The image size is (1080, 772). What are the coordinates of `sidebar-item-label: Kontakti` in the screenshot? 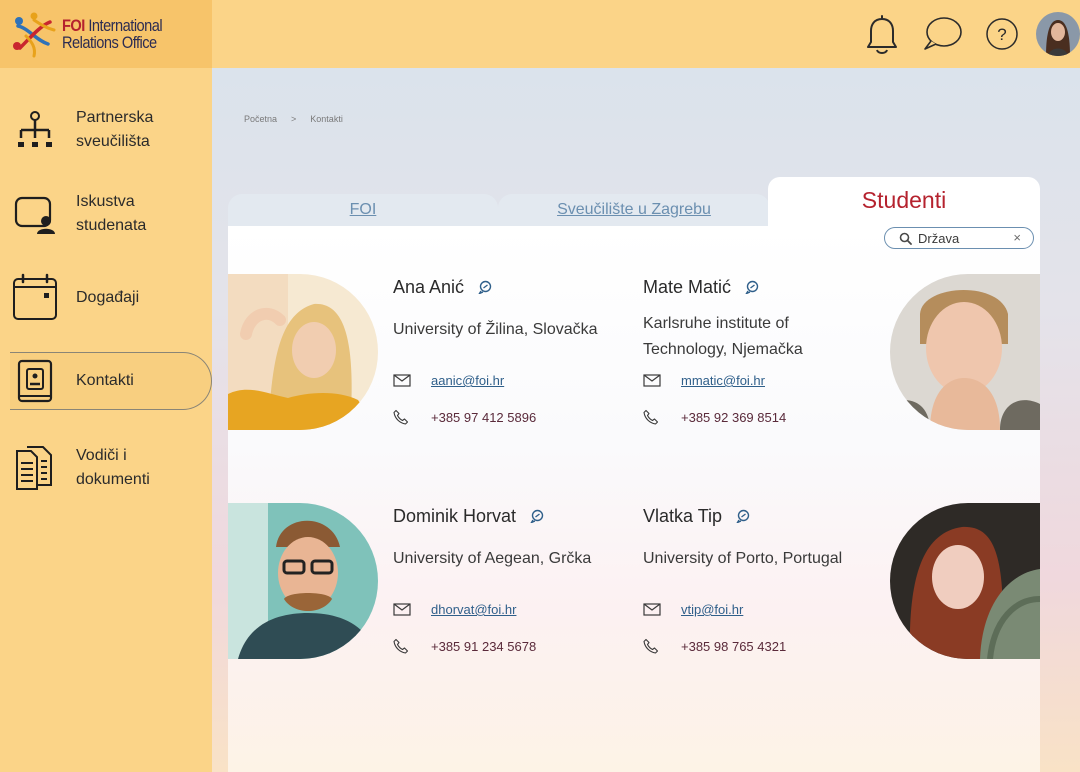 It's located at (105, 380).